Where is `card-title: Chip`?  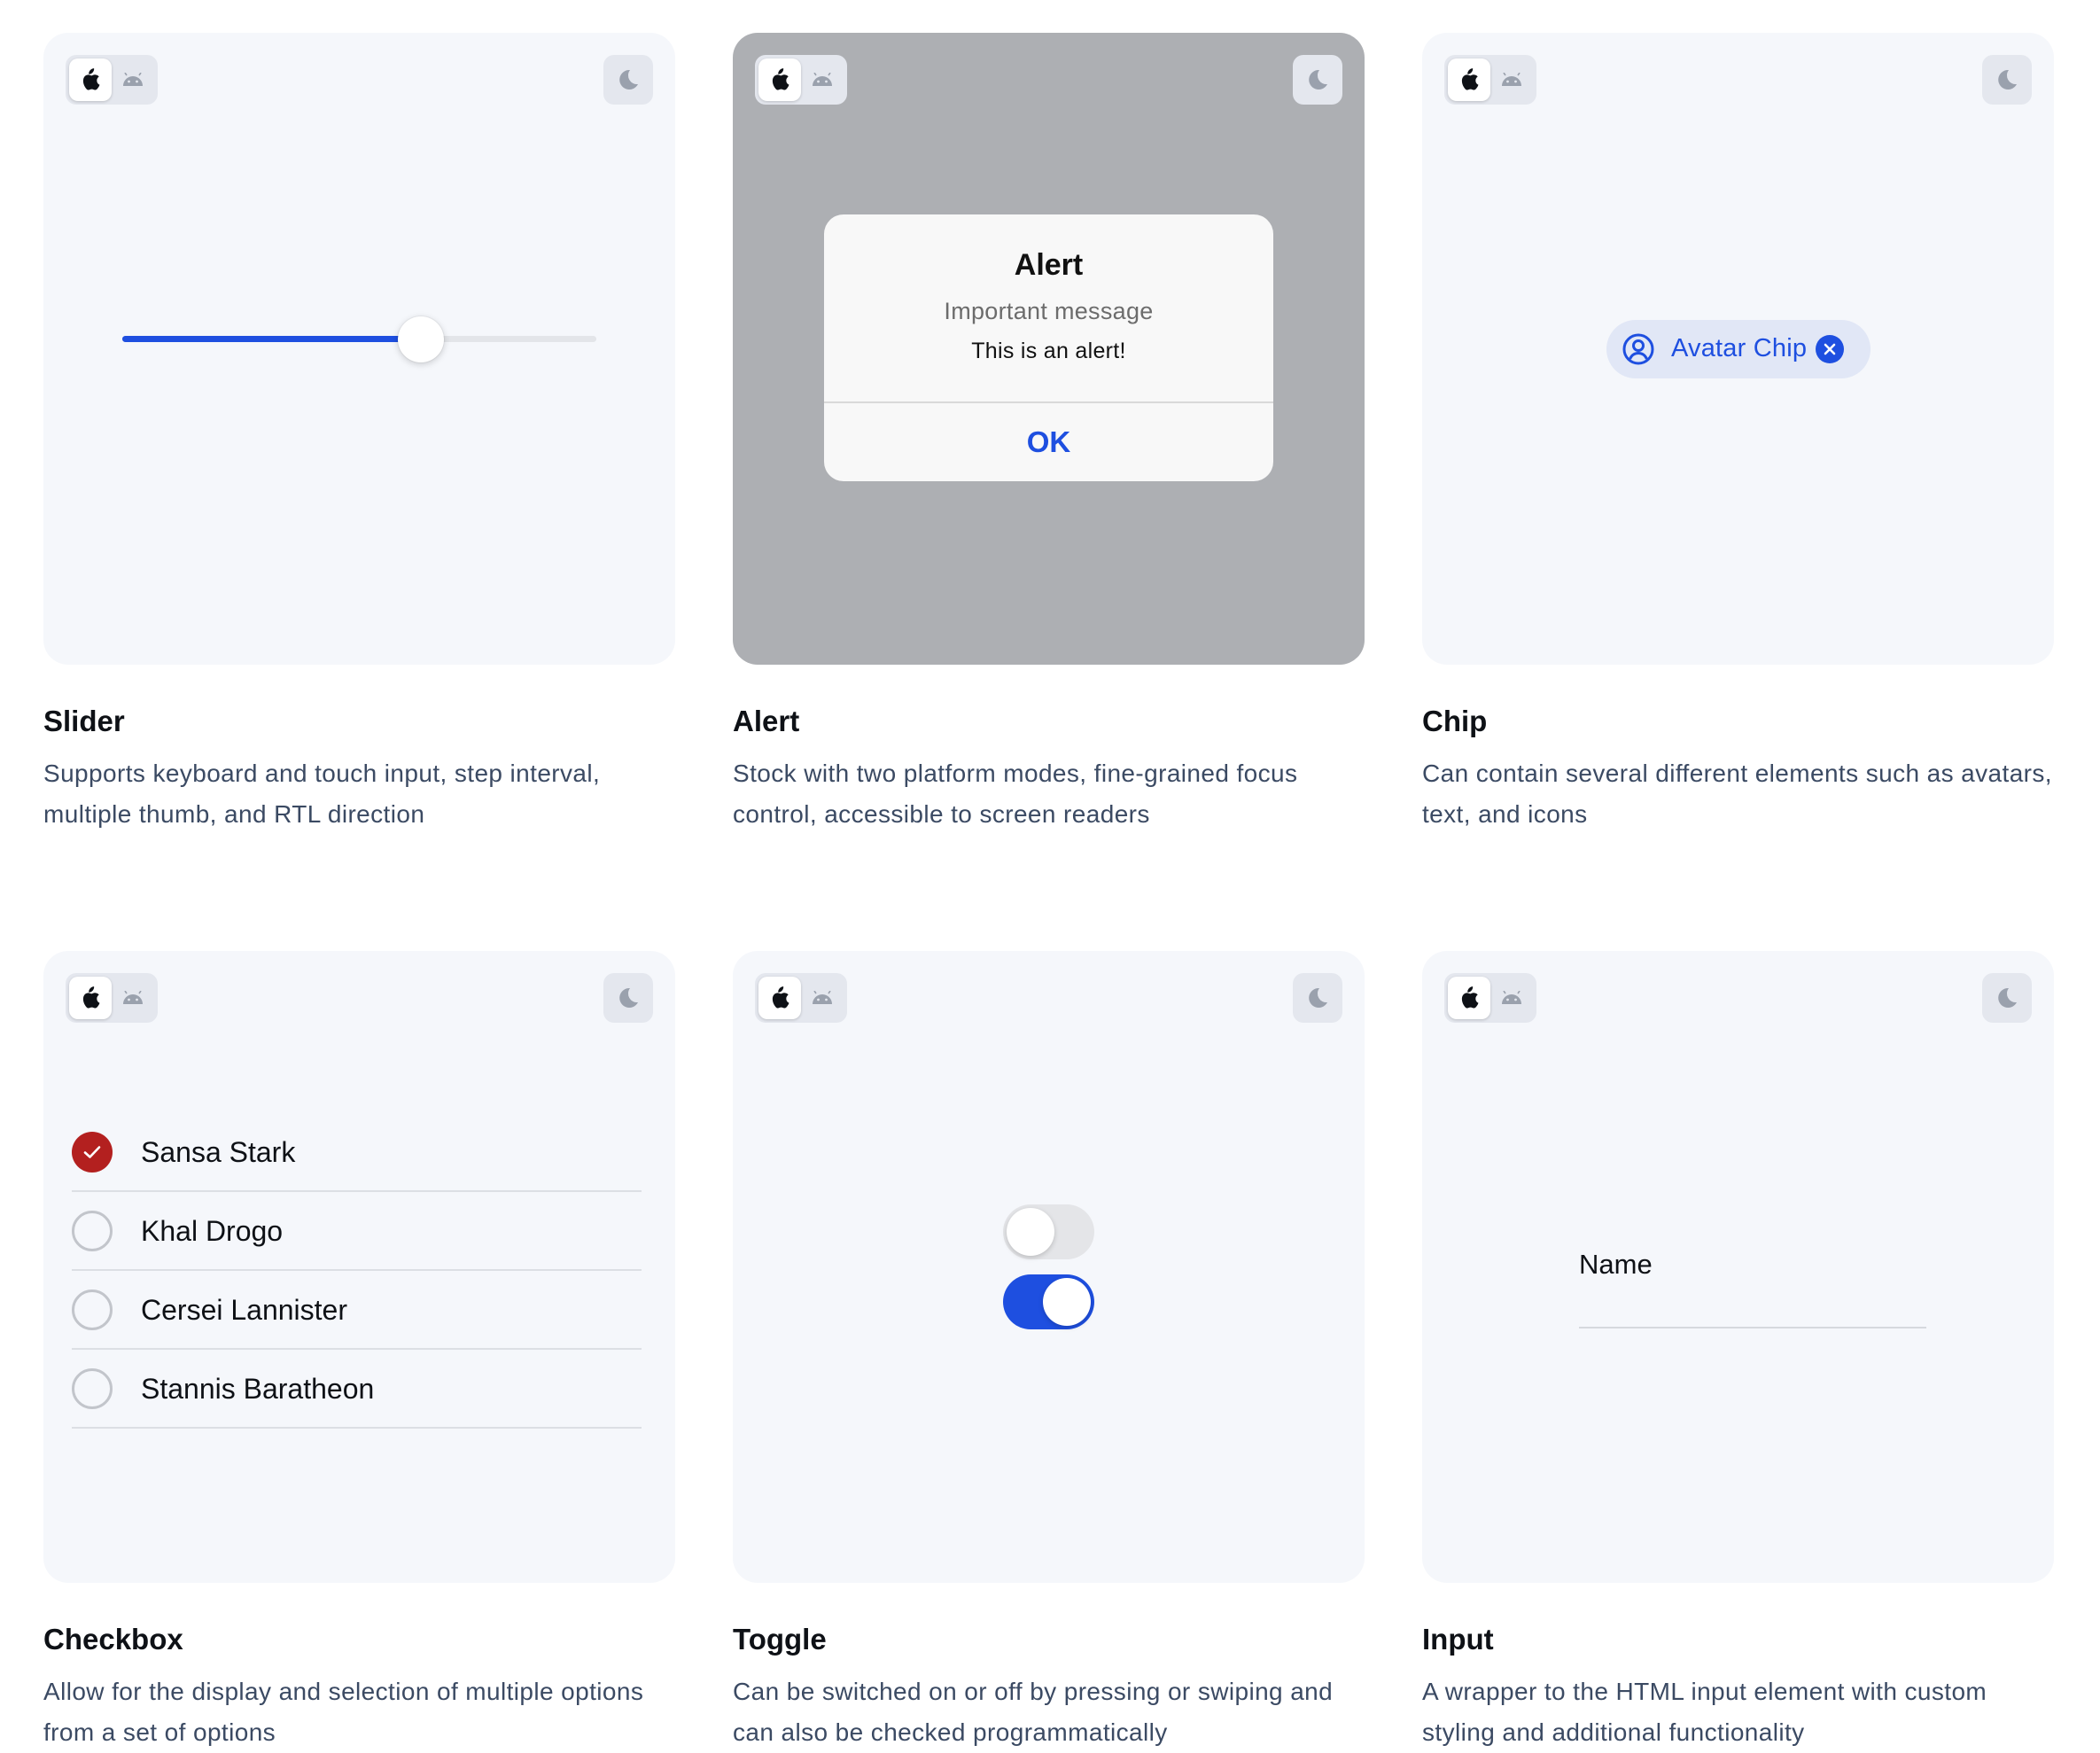
card-title: Chip is located at coordinates (1455, 721).